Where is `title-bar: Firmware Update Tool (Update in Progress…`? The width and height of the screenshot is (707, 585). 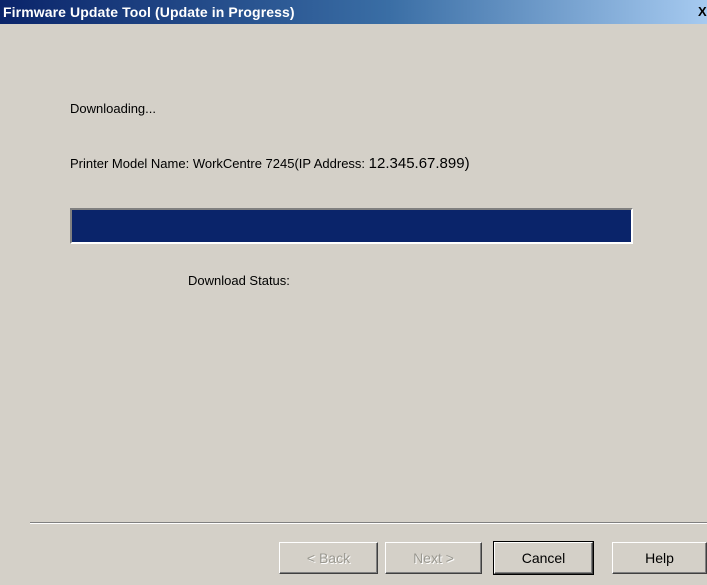
title-bar: Firmware Update Tool (Update in Progress… is located at coordinates (353, 12).